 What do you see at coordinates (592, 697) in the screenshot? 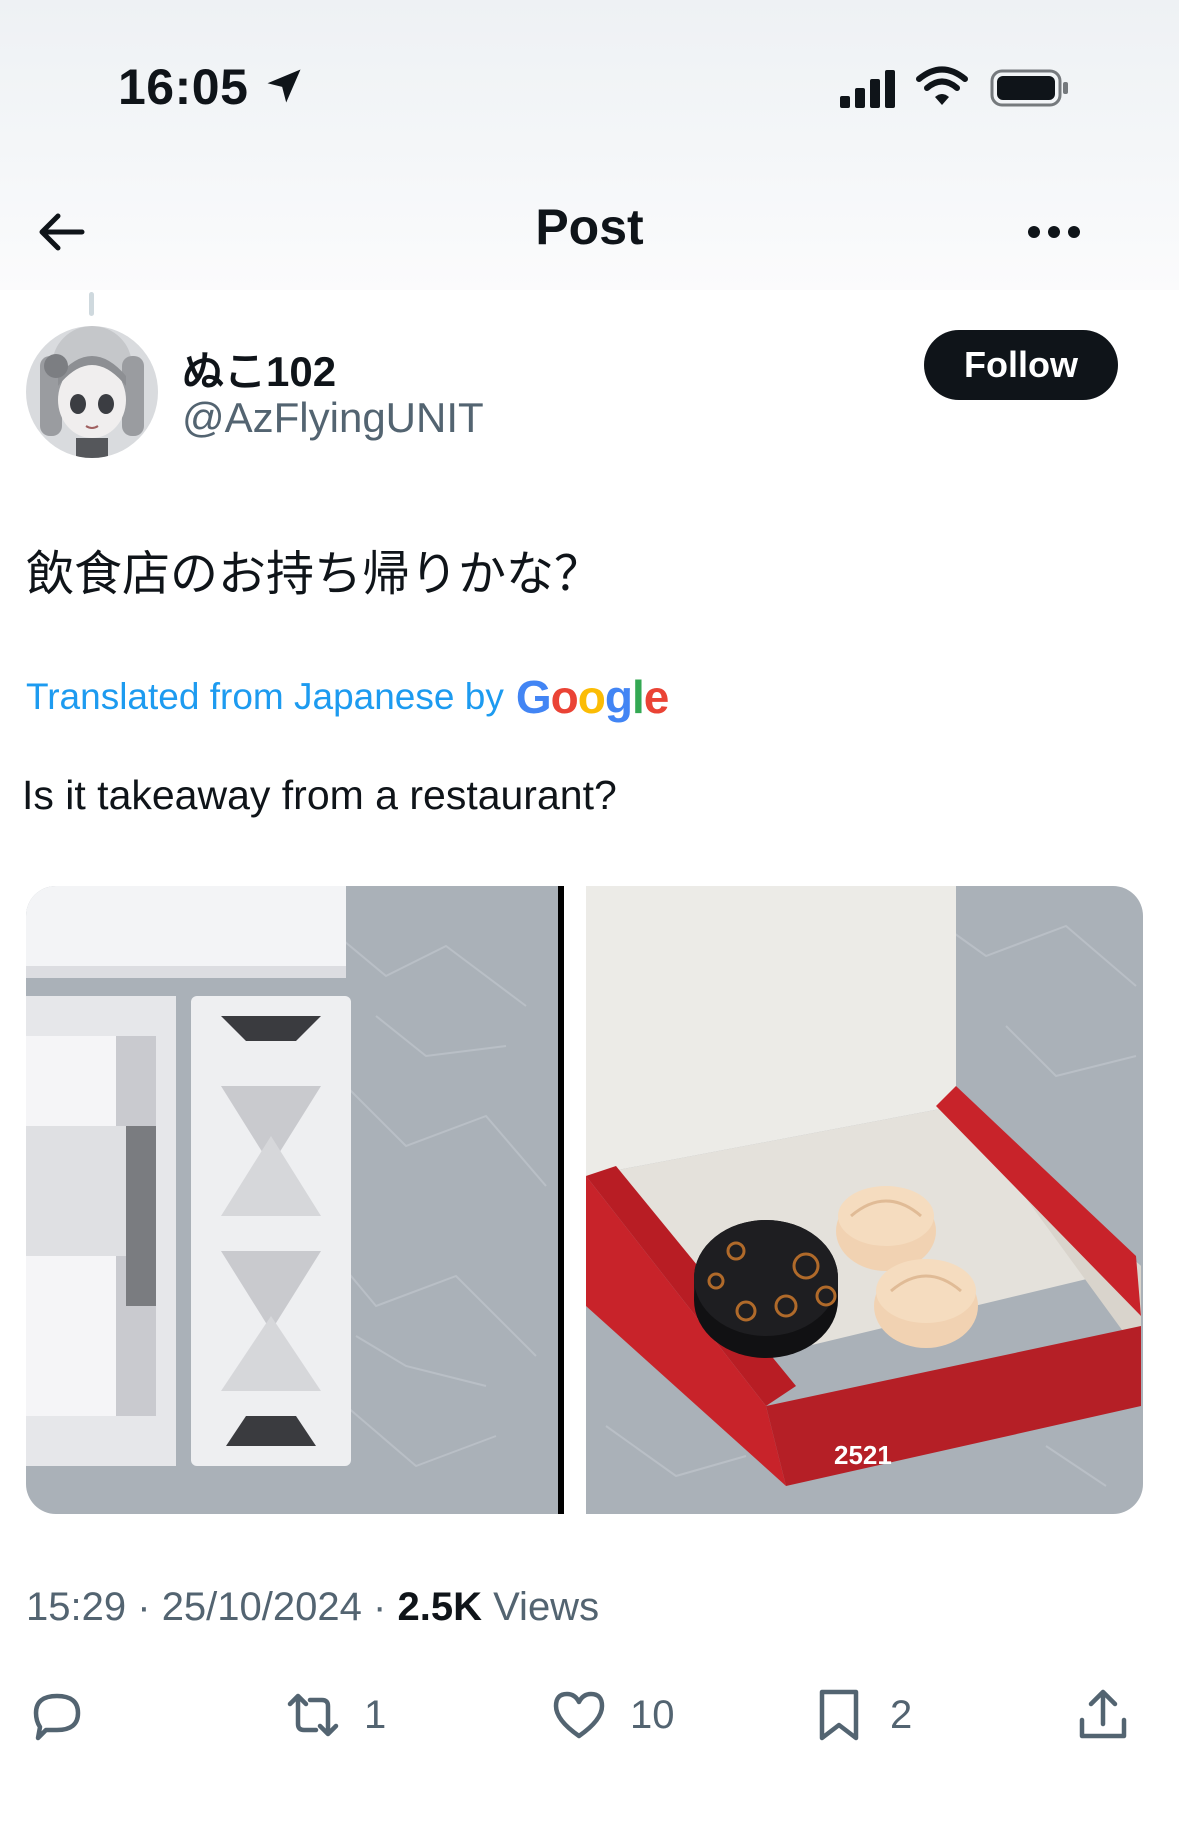
I see `google-logo: Google` at bounding box center [592, 697].